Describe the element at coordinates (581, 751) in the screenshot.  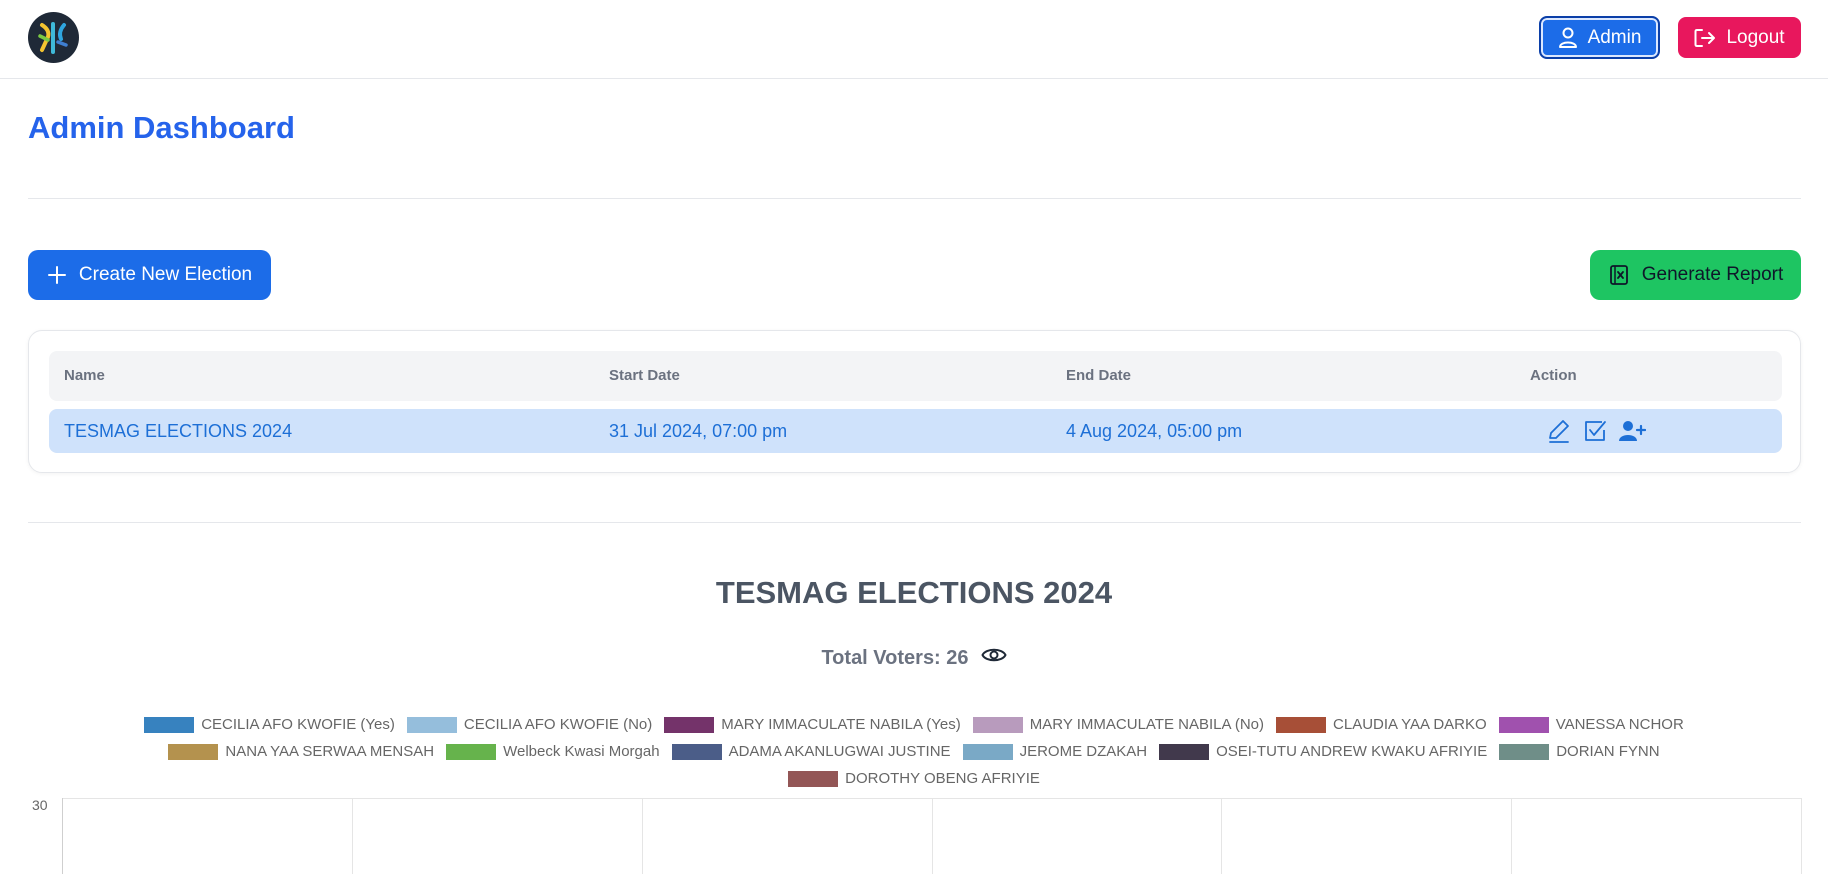
I see `legend-label: Welbeck Kwasi Morgah` at that location.